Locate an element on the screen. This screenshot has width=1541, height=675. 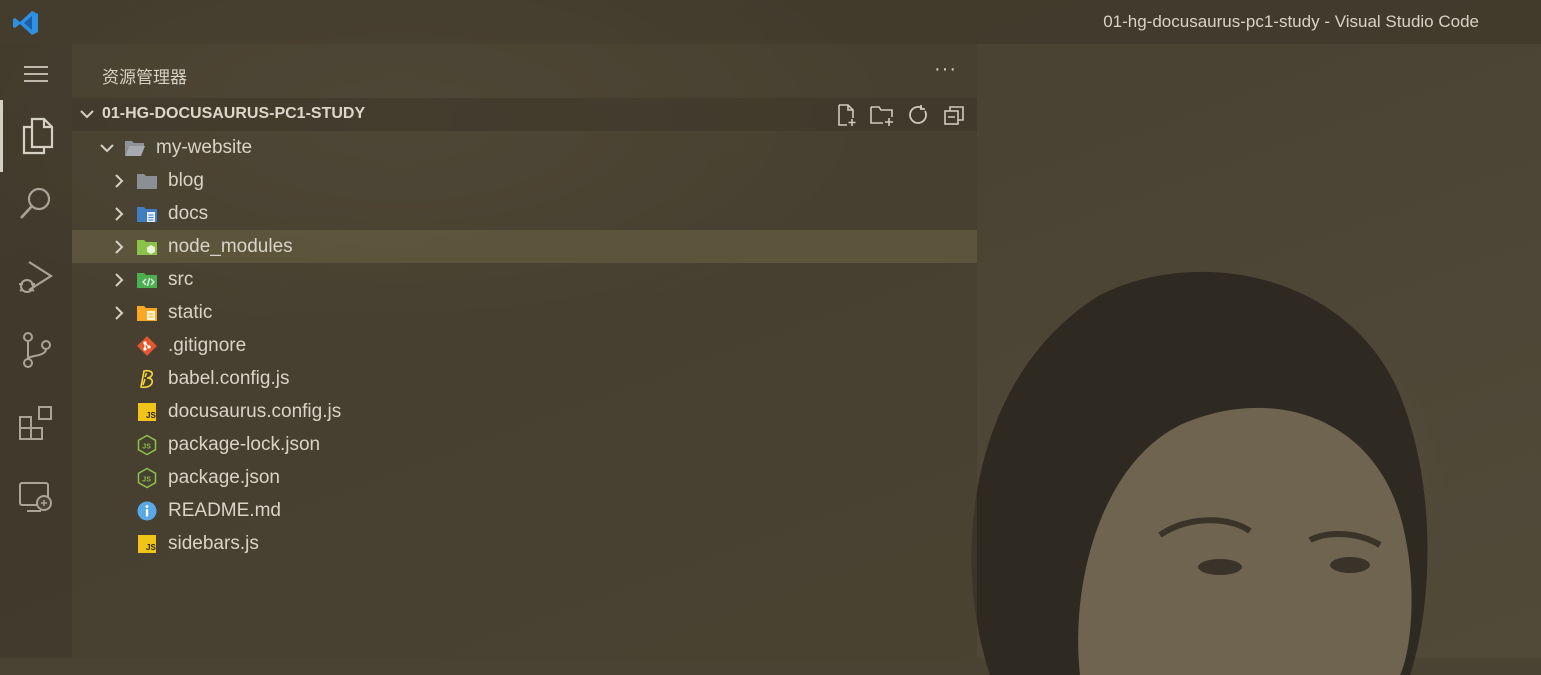
tree-item-sidebars: JS sidebars.js is located at coordinates (524, 543).